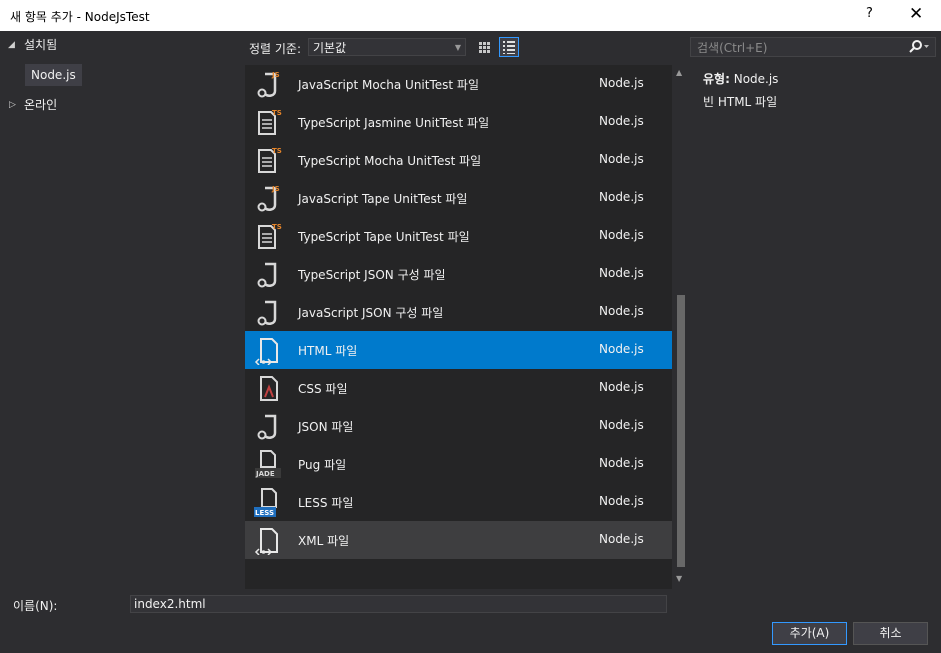  What do you see at coordinates (398, 604) in the screenshot?
I see `name-input` at bounding box center [398, 604].